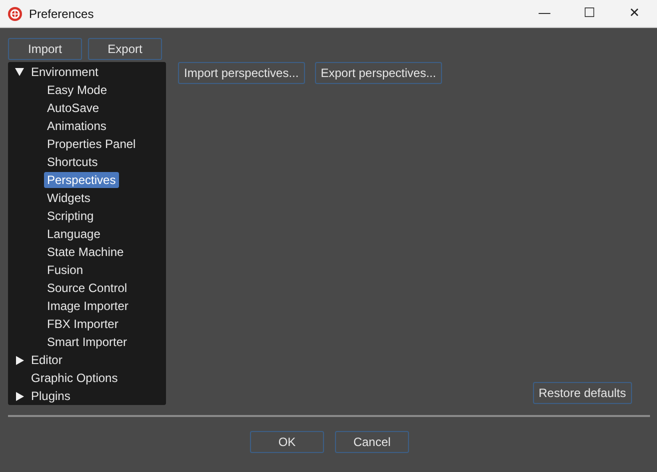 This screenshot has width=657, height=472. I want to click on ok-button: OK, so click(287, 442).